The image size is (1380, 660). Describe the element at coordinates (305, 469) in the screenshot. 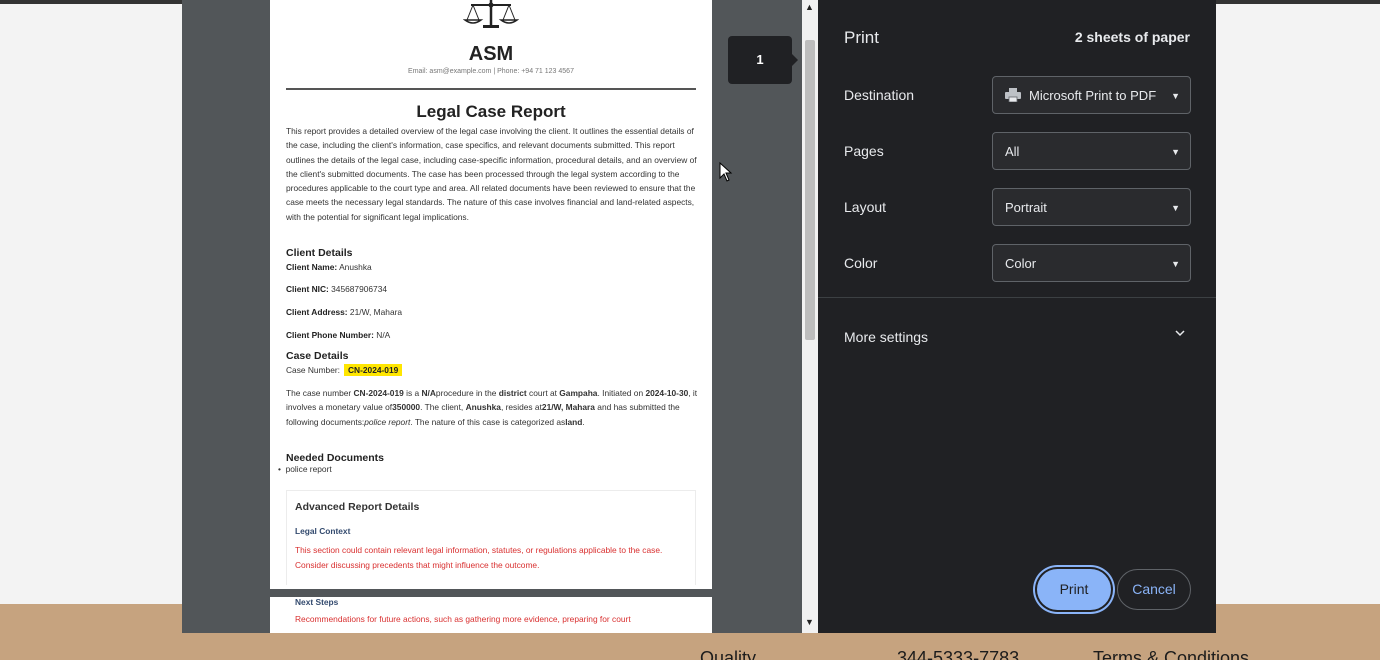

I see `needed-document-item: • police report` at that location.